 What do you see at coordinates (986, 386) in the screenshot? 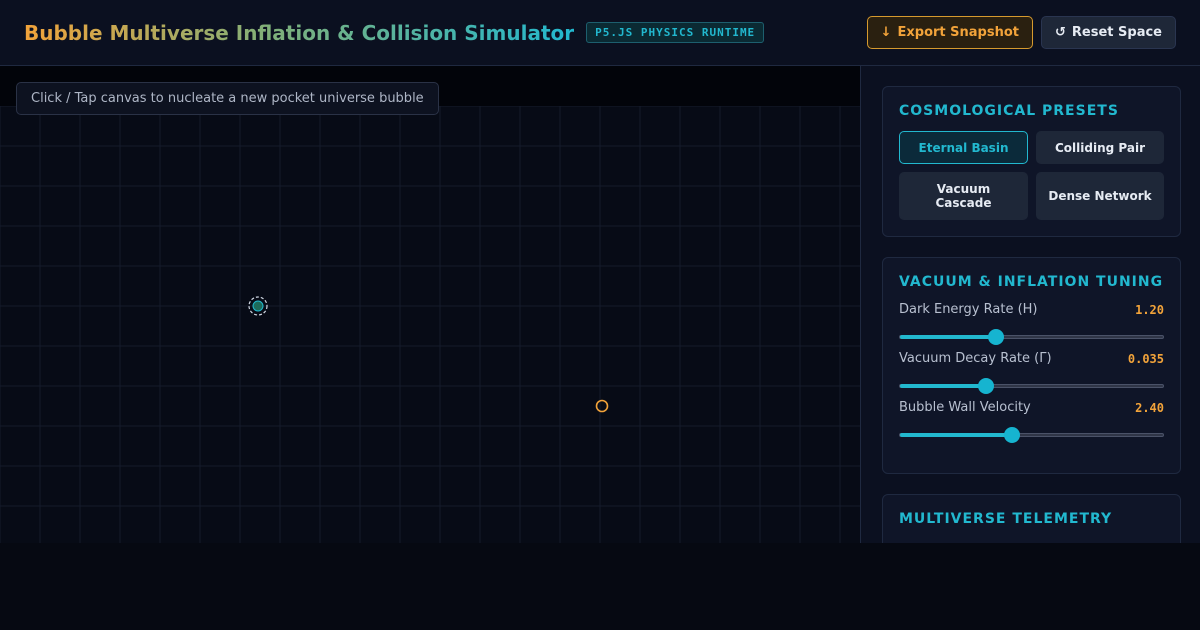
I see `vacuum-decay-slider-thumb` at bounding box center [986, 386].